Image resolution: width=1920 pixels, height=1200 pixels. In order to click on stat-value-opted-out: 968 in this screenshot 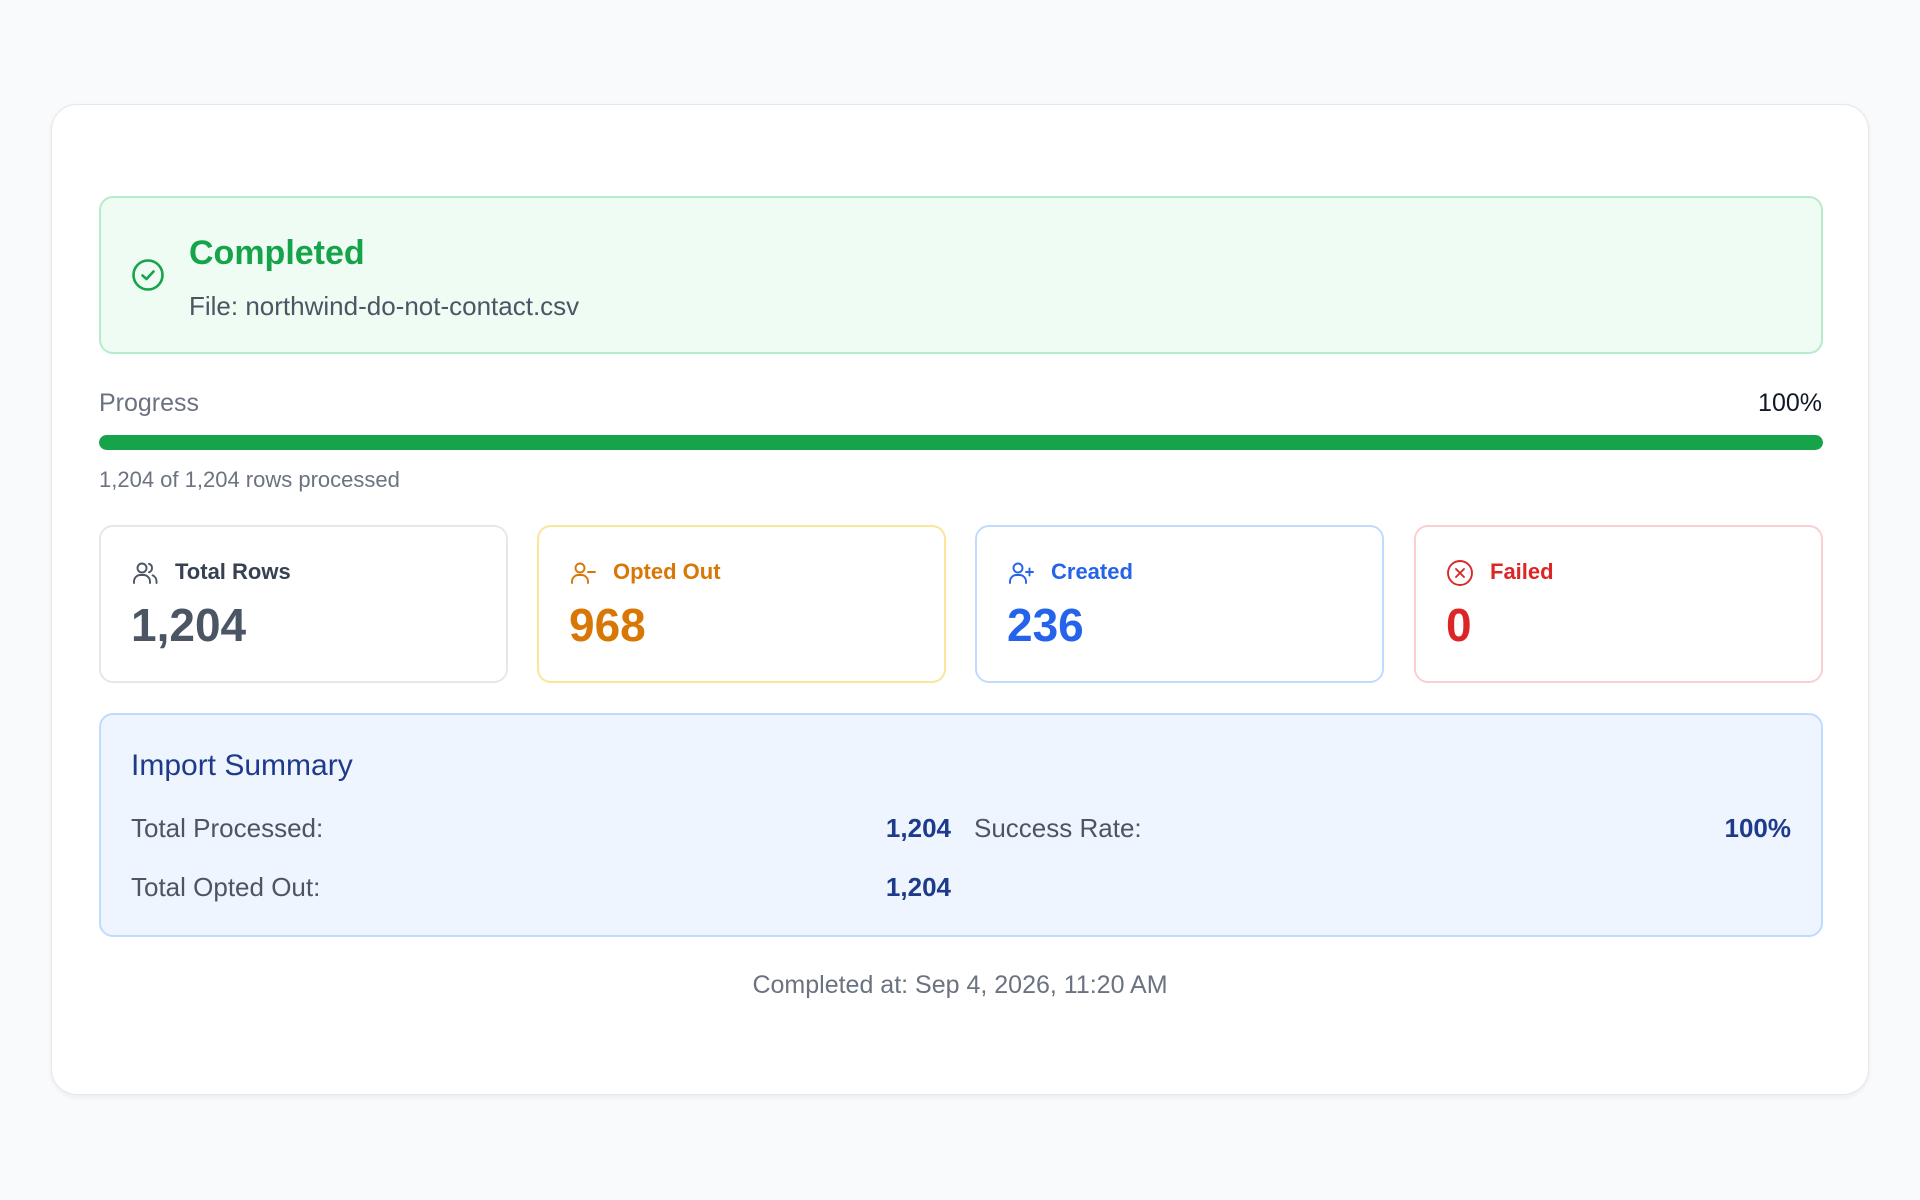, I will do `click(607, 625)`.